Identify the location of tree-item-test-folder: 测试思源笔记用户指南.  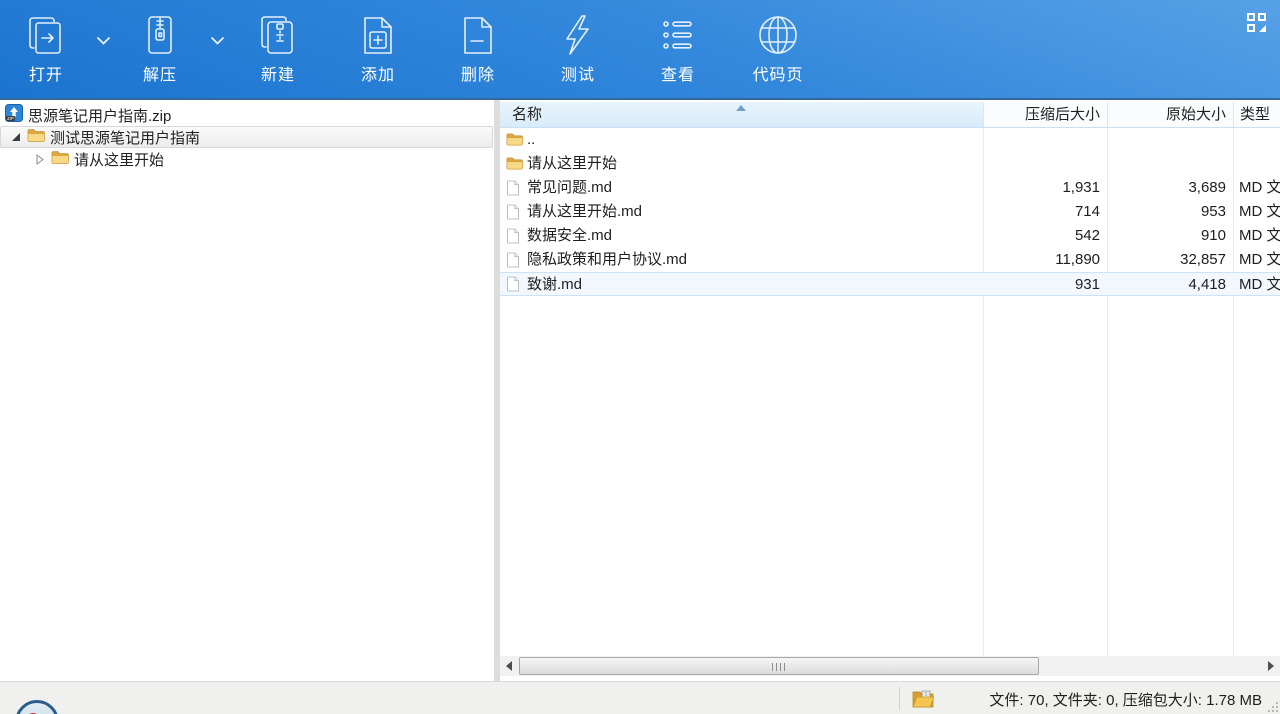
(246, 137).